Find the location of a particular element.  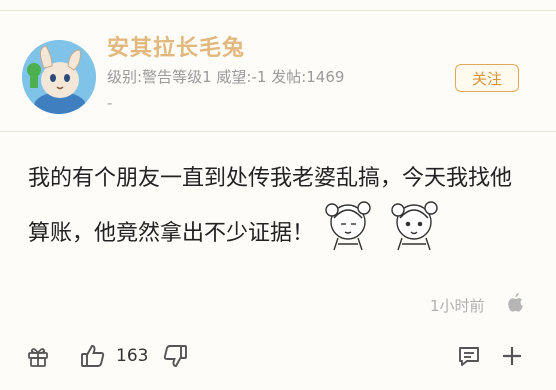

prestige-label: 威望: is located at coordinates (234, 77).